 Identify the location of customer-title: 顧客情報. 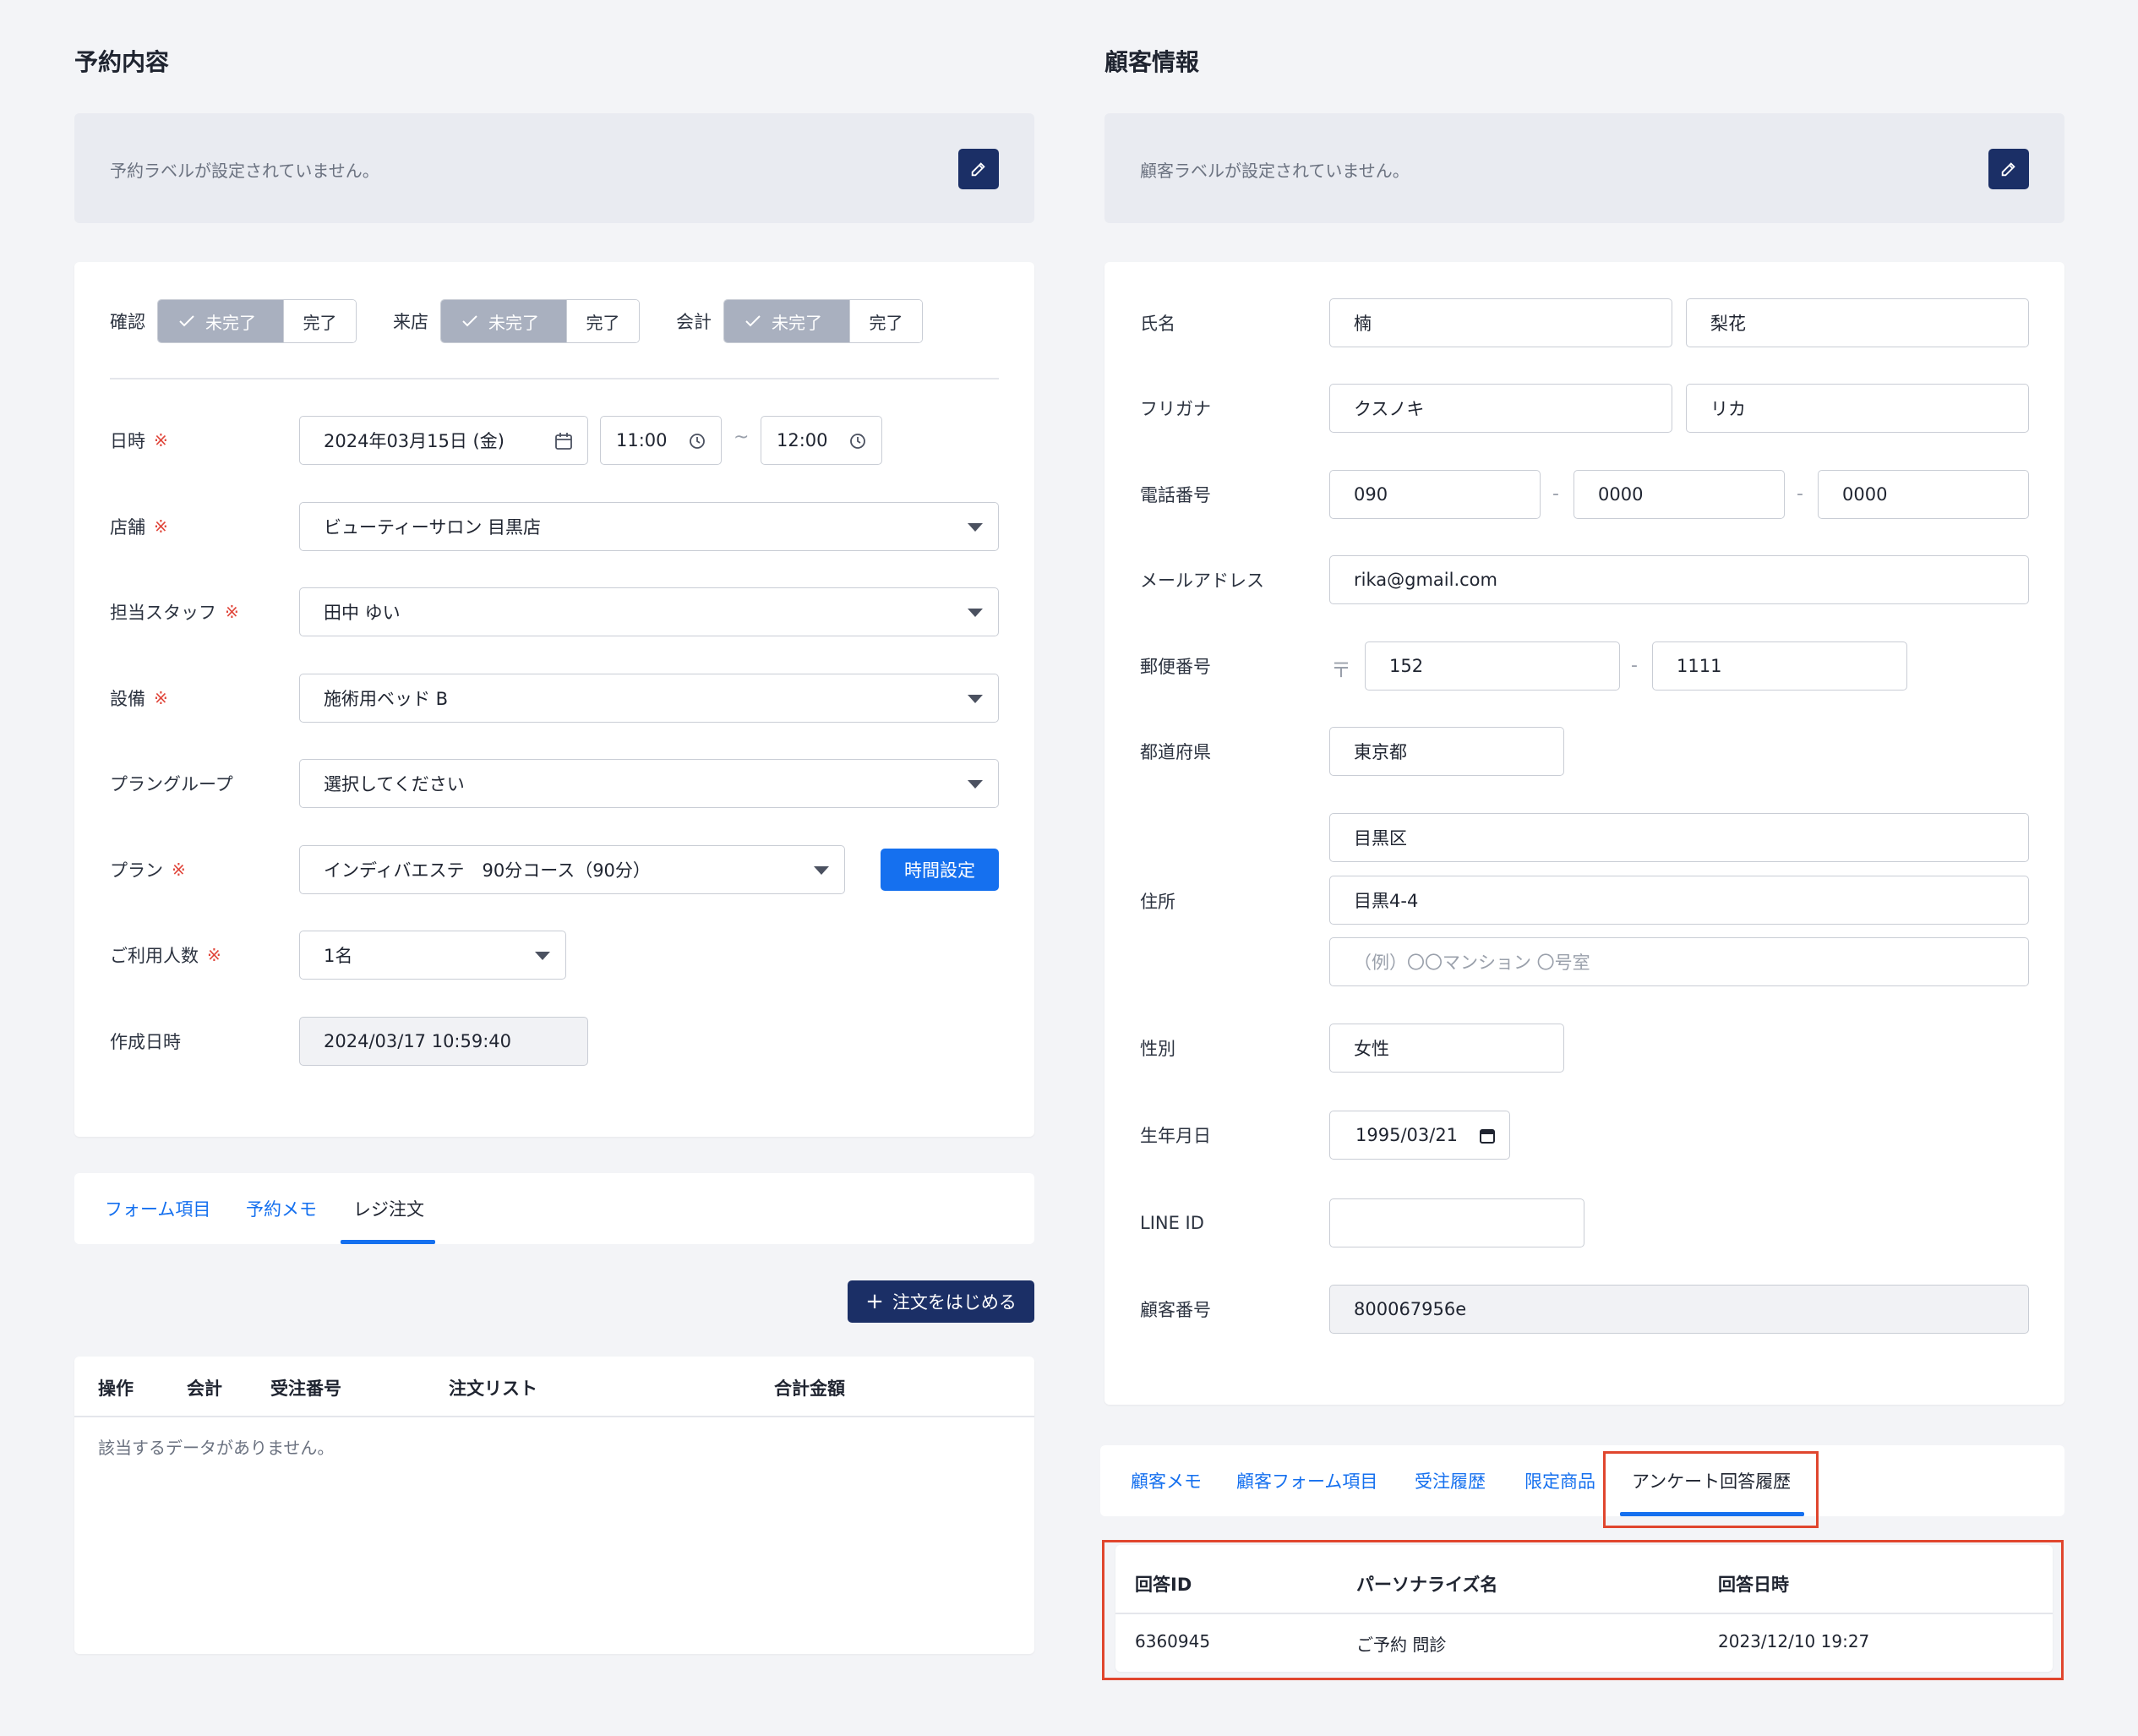
(1152, 62).